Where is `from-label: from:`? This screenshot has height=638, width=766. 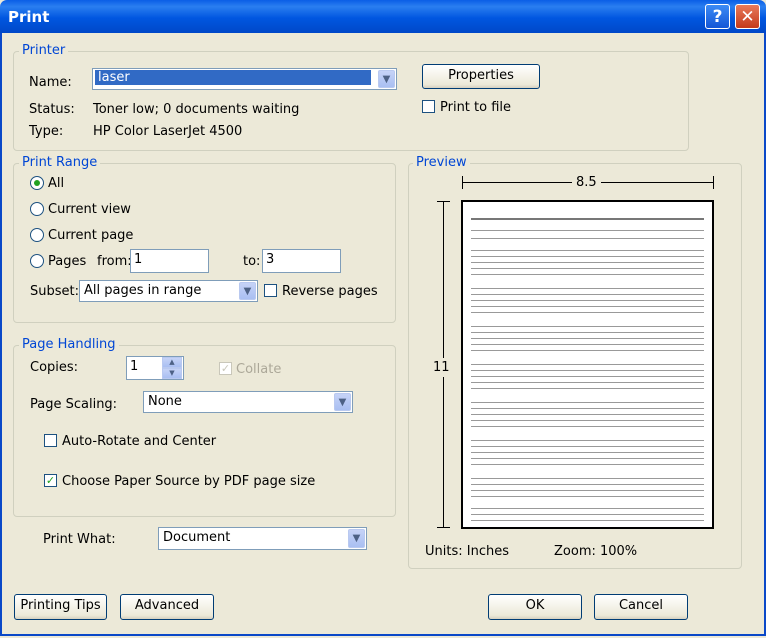
from-label: from: is located at coordinates (114, 261).